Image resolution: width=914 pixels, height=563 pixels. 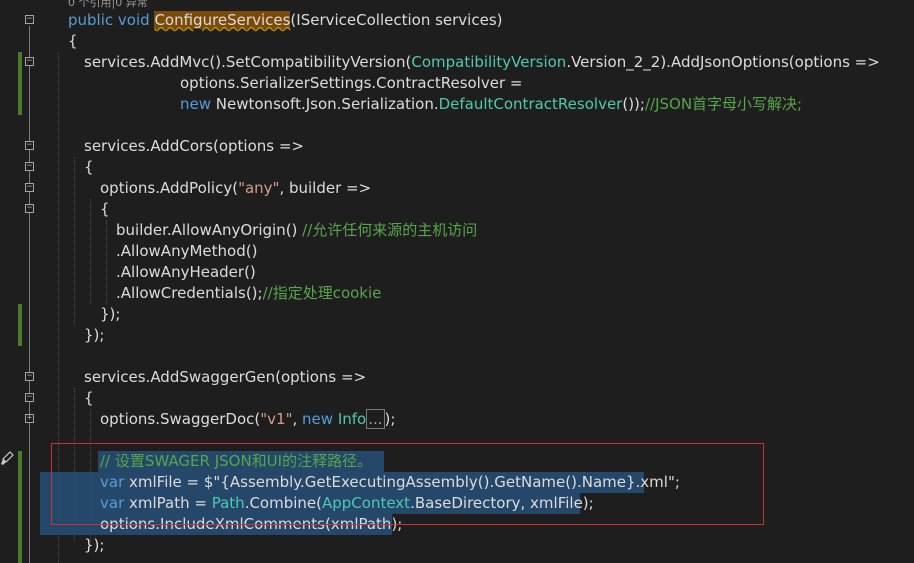 I want to click on type-name: Info, so click(x=350, y=419).